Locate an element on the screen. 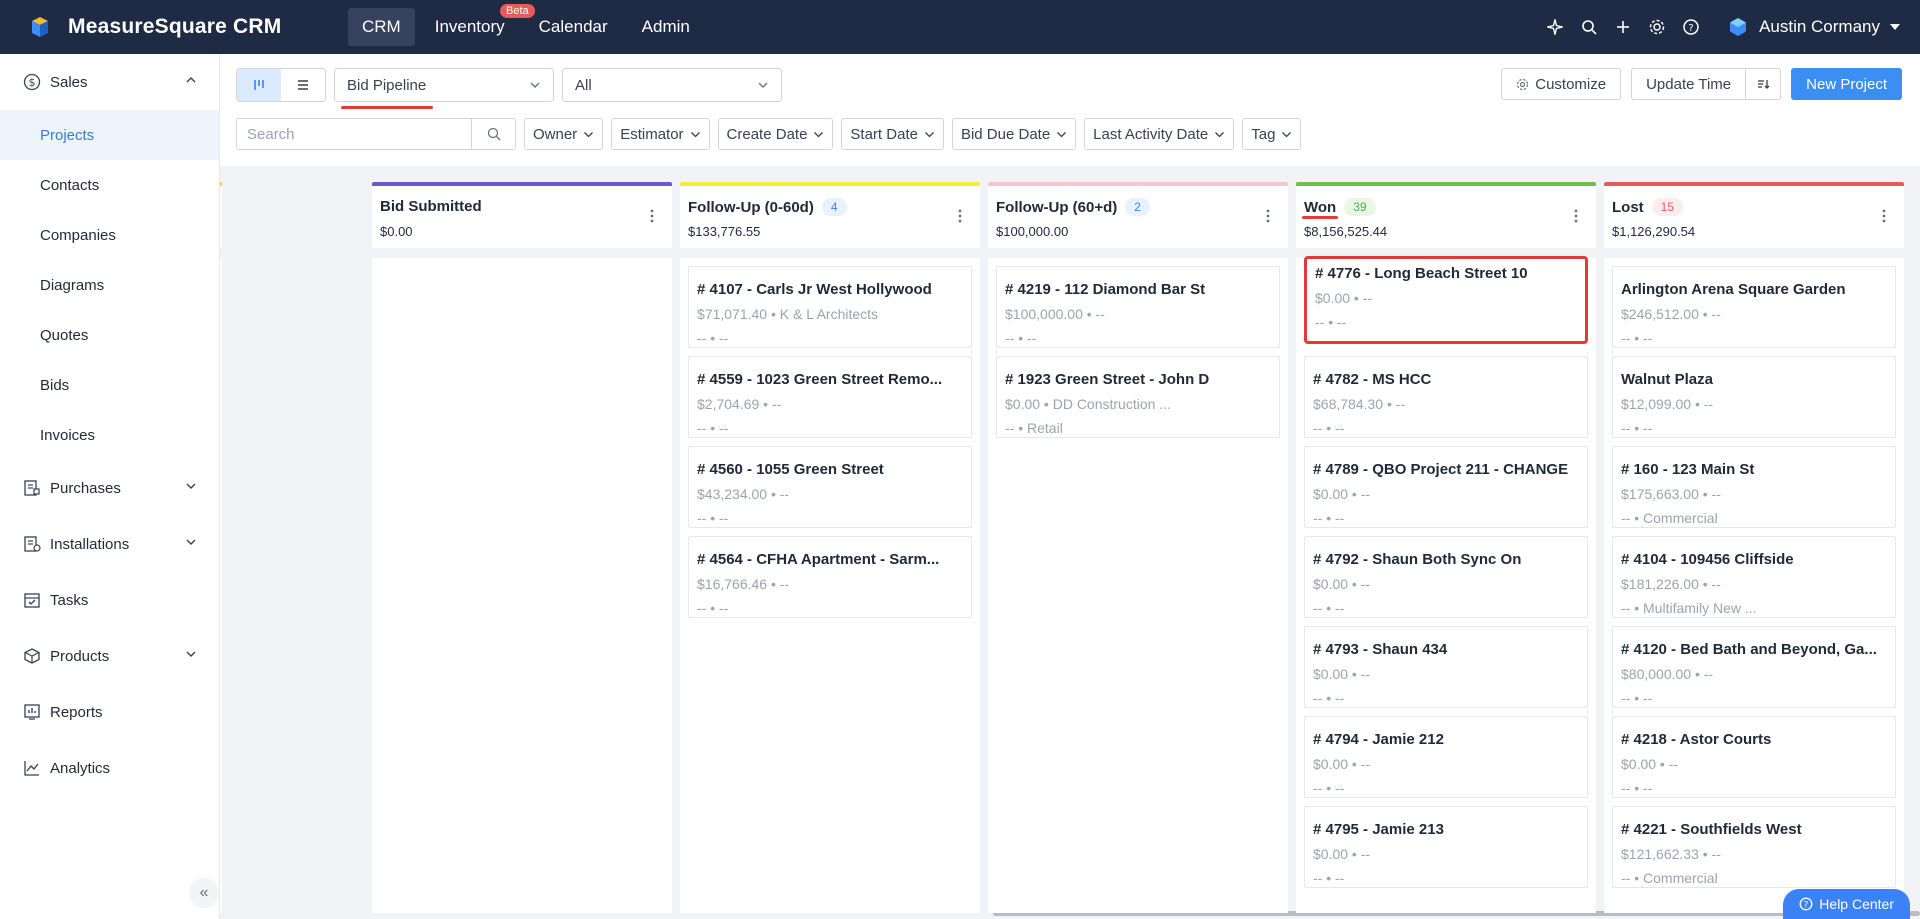  annotation-underline is located at coordinates (1320, 217).